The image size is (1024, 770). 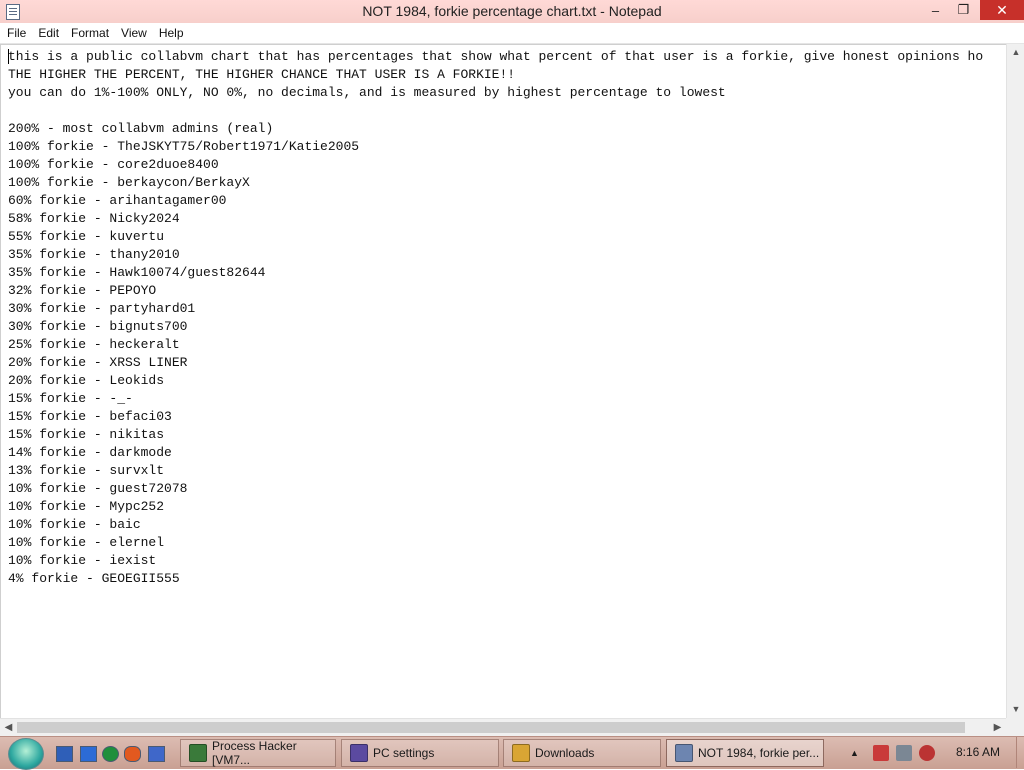 What do you see at coordinates (359, 753) in the screenshot?
I see `settings-gear-icon` at bounding box center [359, 753].